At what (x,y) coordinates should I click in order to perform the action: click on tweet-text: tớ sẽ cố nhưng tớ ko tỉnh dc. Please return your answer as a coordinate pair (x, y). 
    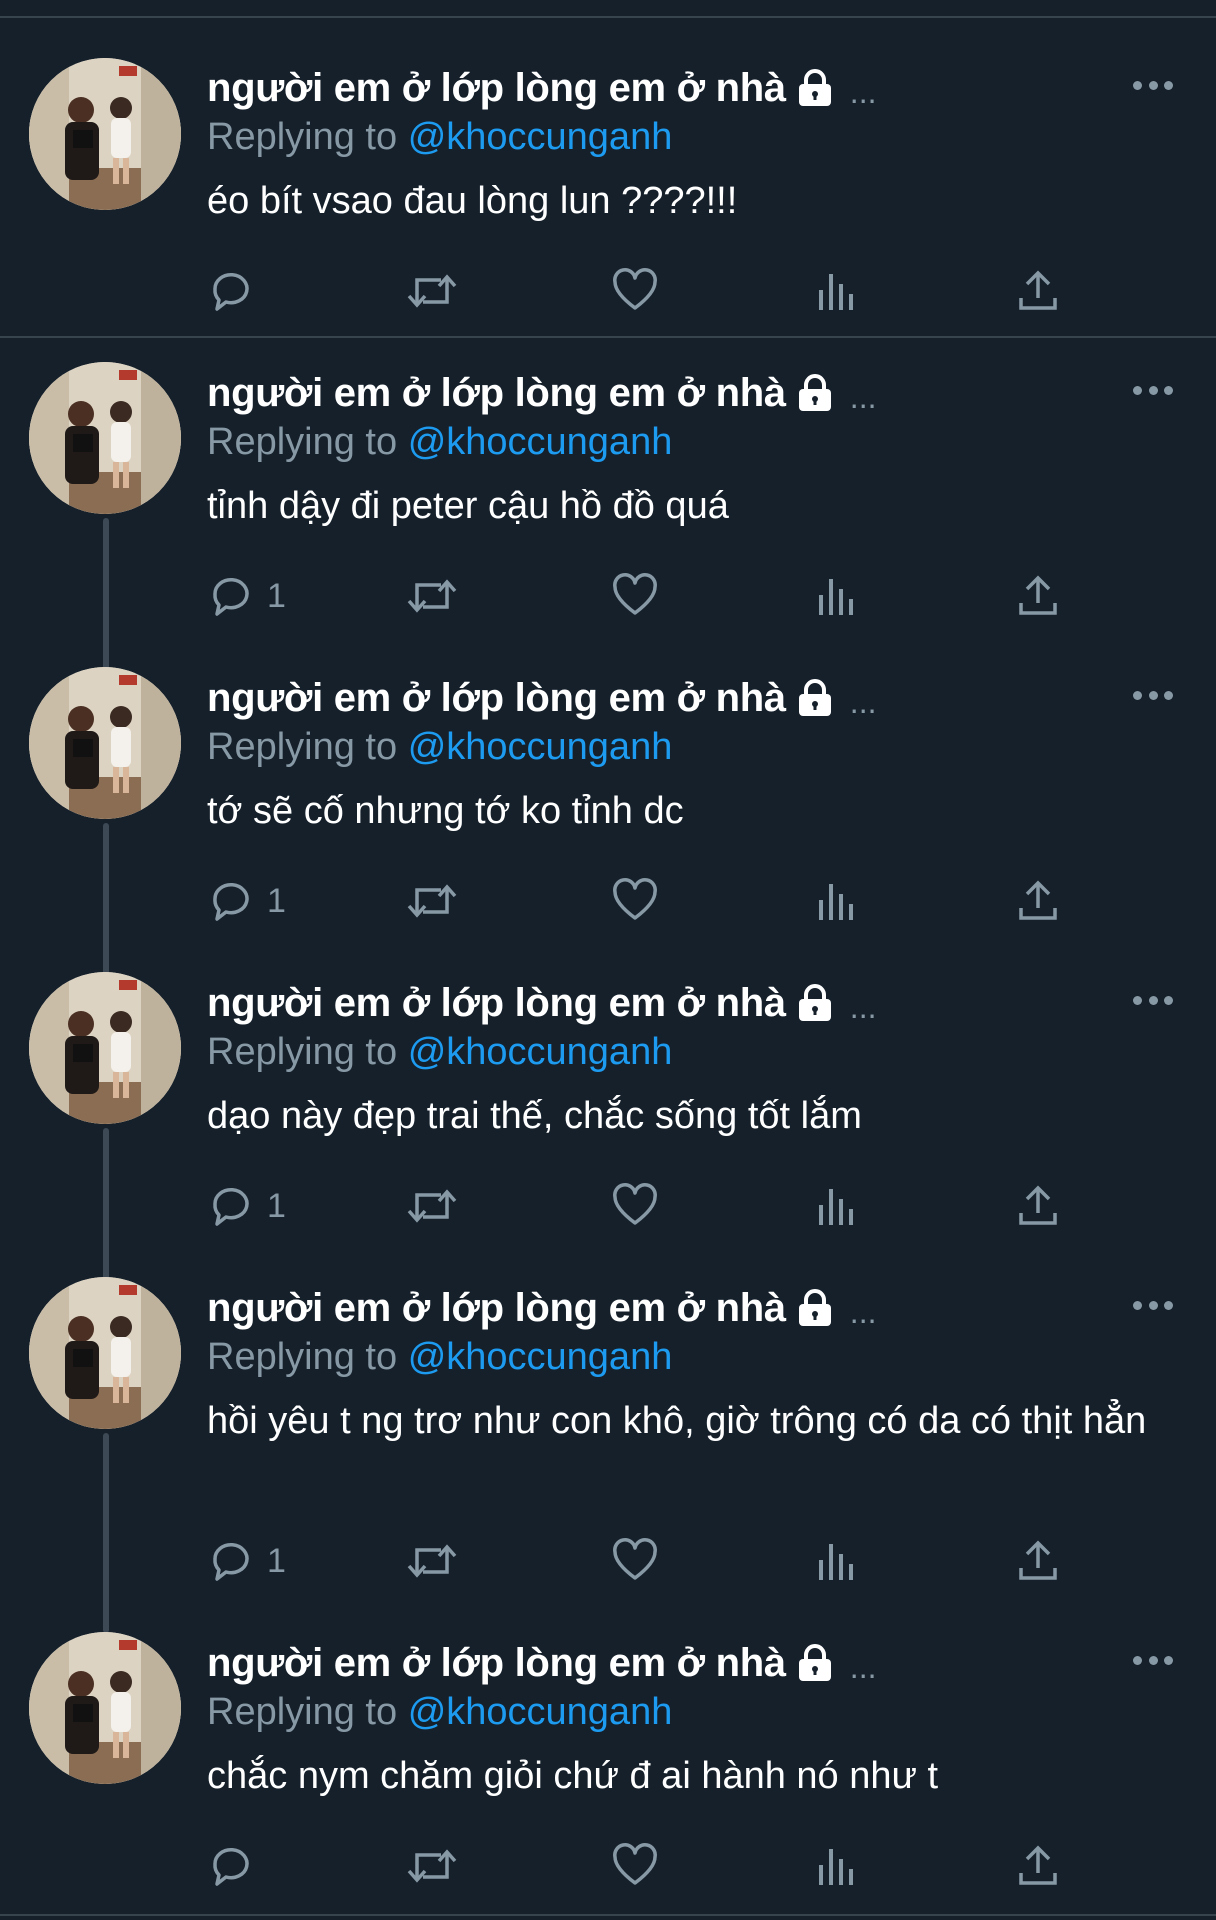
    Looking at the image, I should click on (445, 811).